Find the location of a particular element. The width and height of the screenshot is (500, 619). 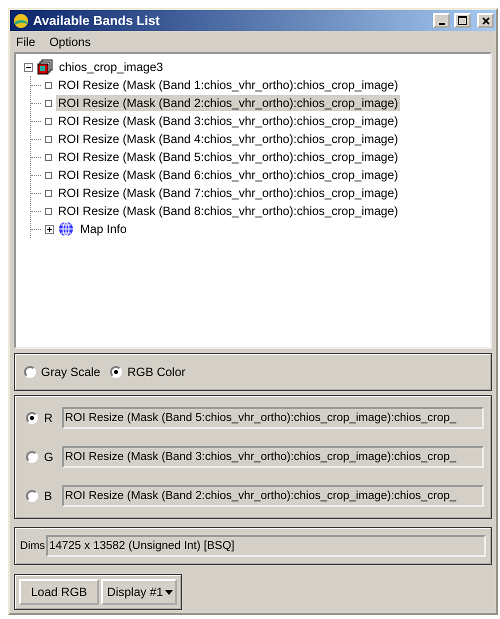

close-icon is located at coordinates (486, 20).